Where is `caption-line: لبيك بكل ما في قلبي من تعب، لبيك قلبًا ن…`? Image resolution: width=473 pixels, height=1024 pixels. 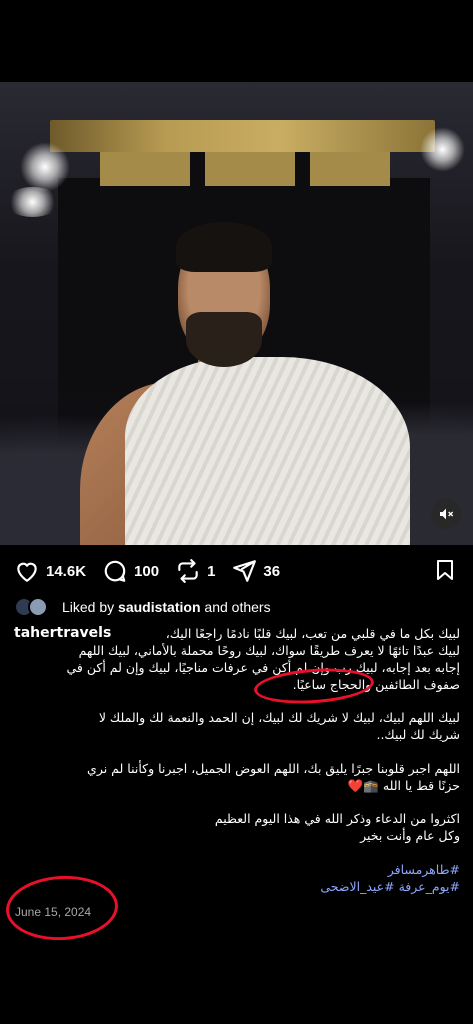 caption-line: لبيك بكل ما في قلبي من تعب، لبيك قلبًا ن… is located at coordinates (312, 633).